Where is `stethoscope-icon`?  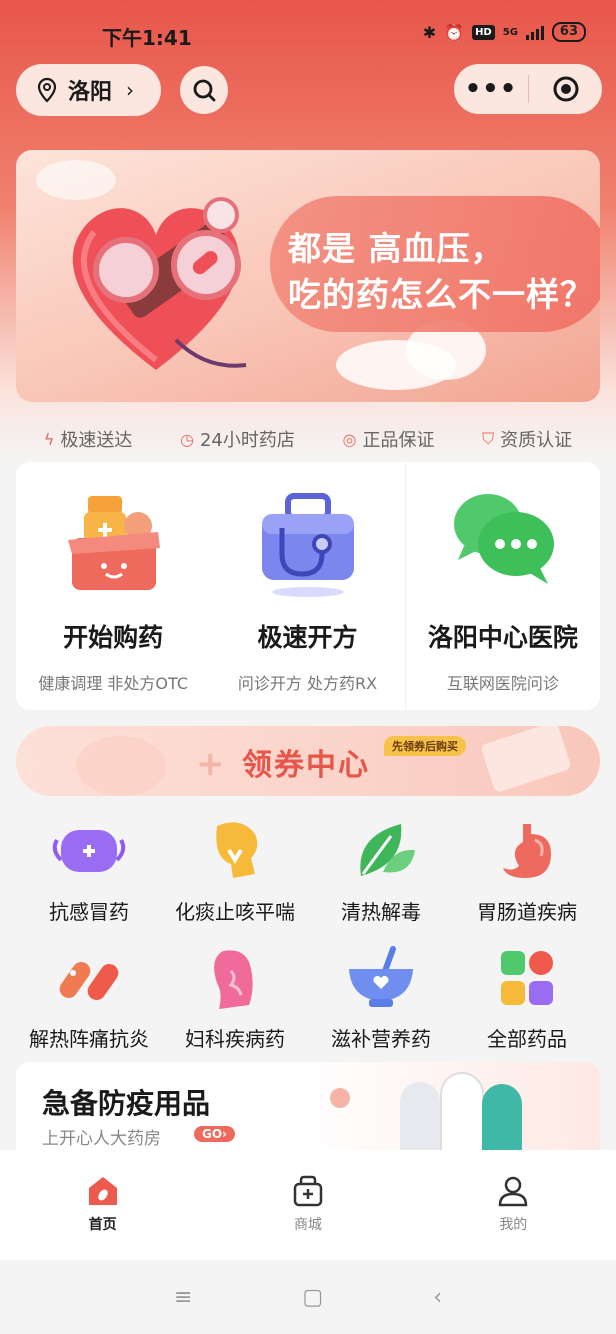 stethoscope-icon is located at coordinates (308, 545).